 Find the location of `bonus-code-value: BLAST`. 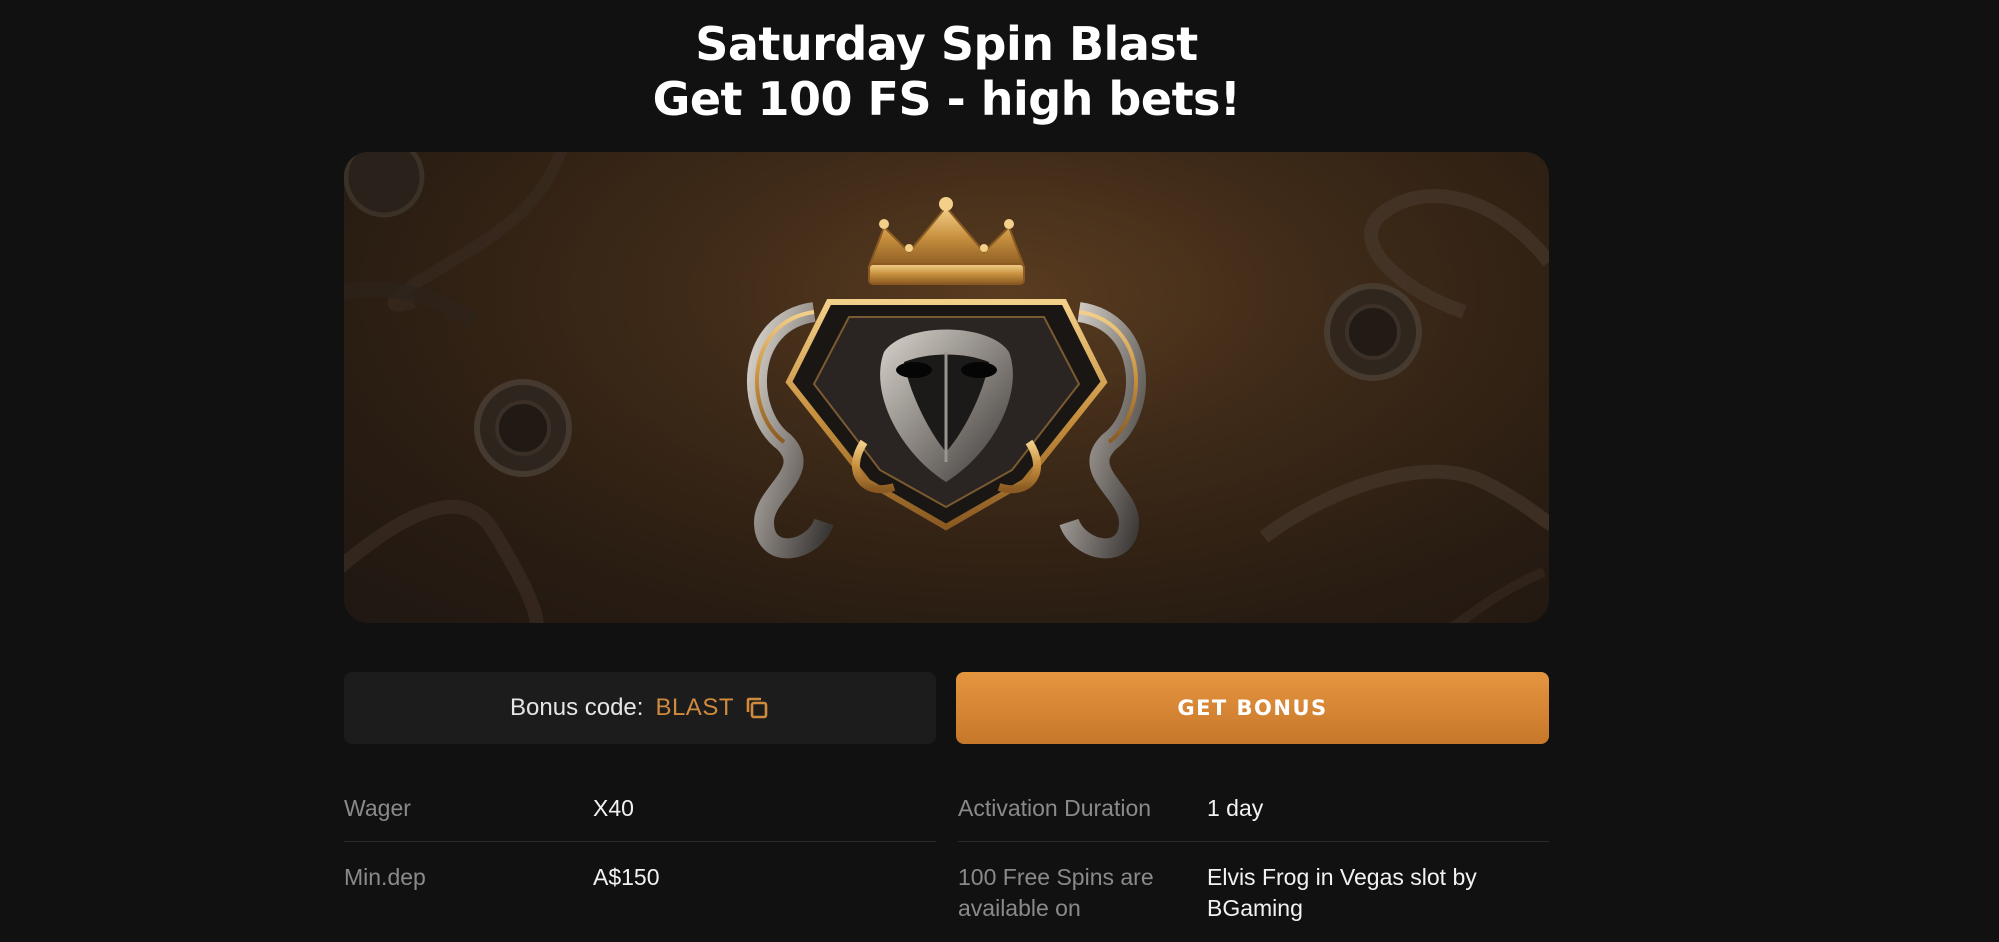

bonus-code-value: BLAST is located at coordinates (694, 707).